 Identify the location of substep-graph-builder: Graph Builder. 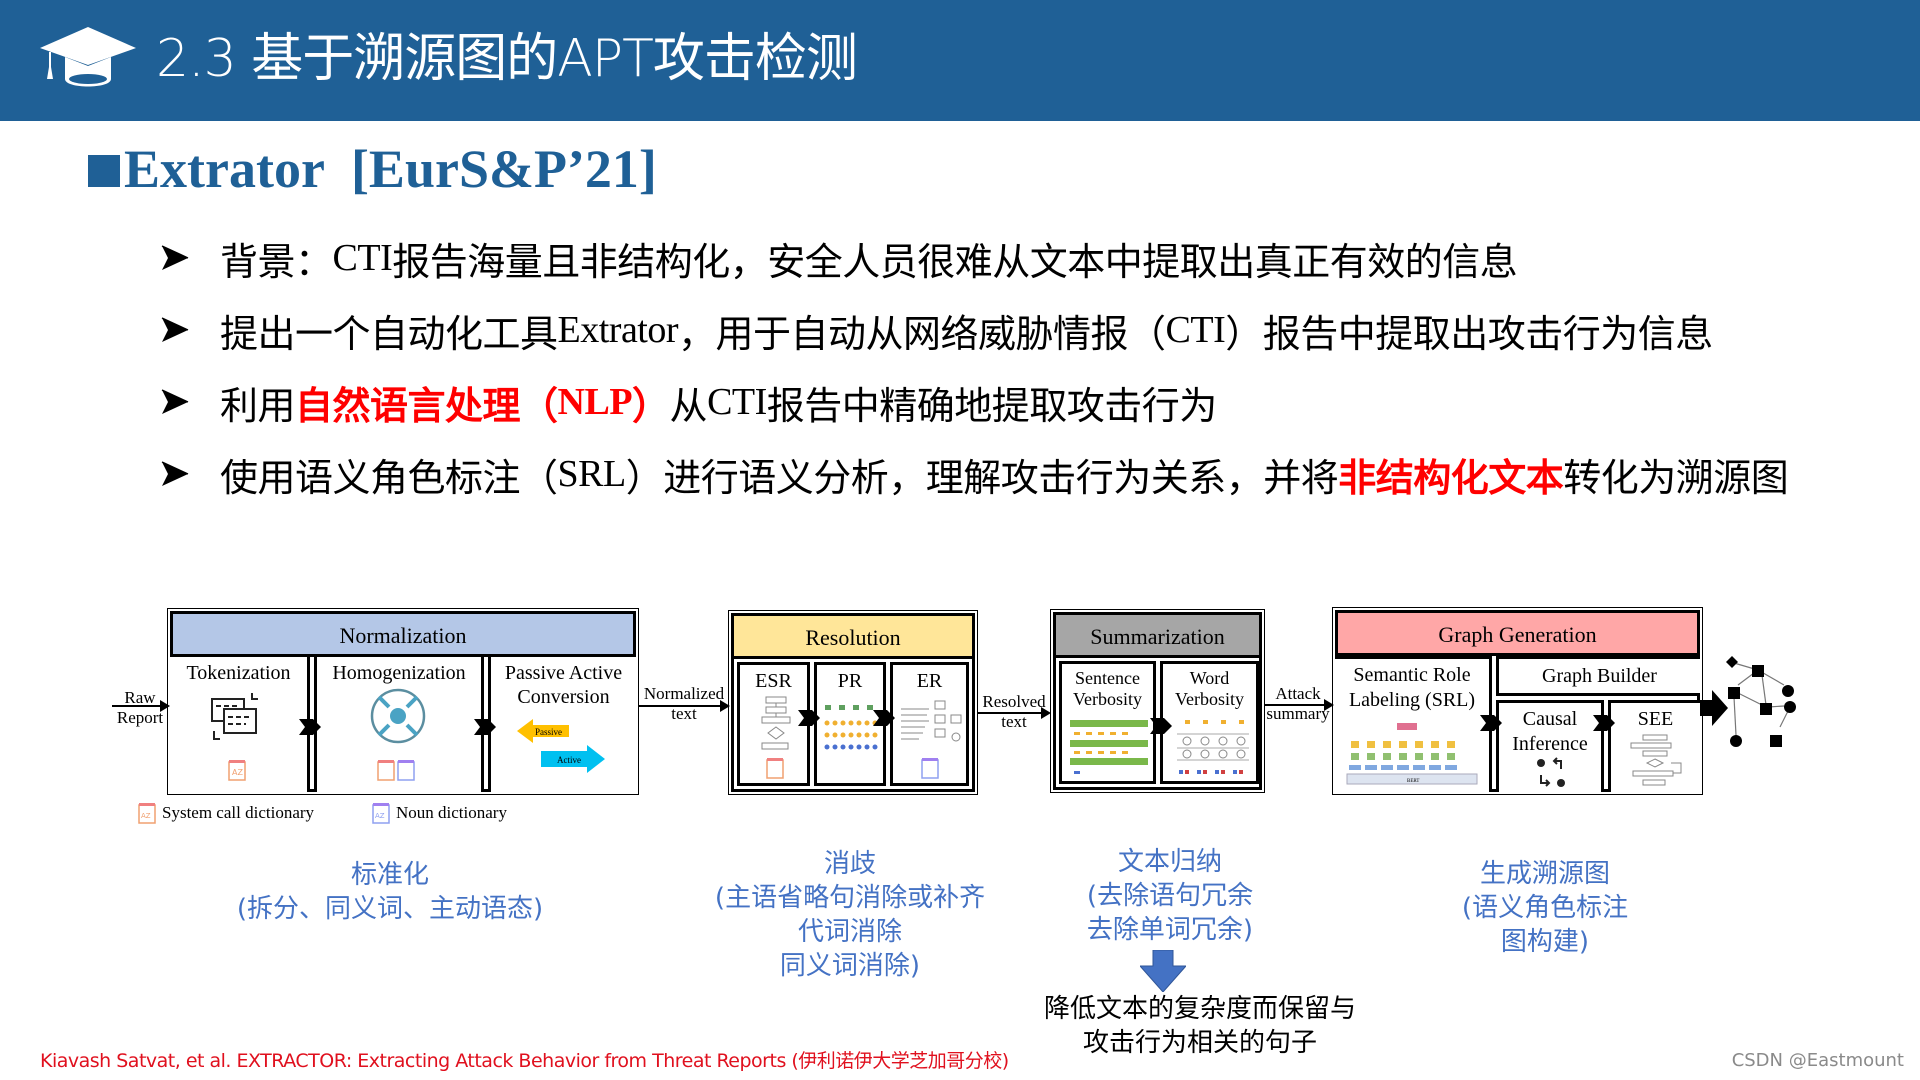
(1598, 676).